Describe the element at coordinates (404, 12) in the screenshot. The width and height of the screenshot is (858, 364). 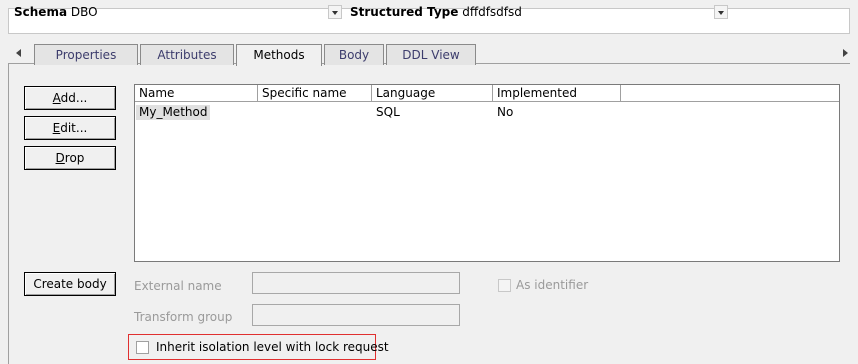
I see `structured-type-label: Structured Type` at that location.